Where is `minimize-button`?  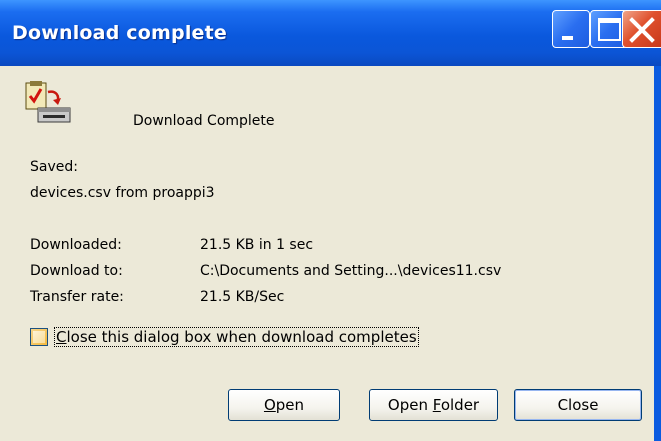
minimize-button is located at coordinates (571, 29).